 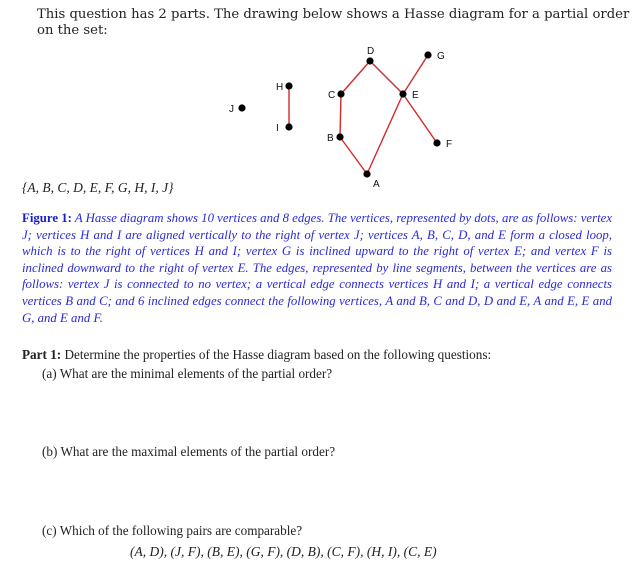 What do you see at coordinates (242, 108) in the screenshot?
I see `vertex-j` at bounding box center [242, 108].